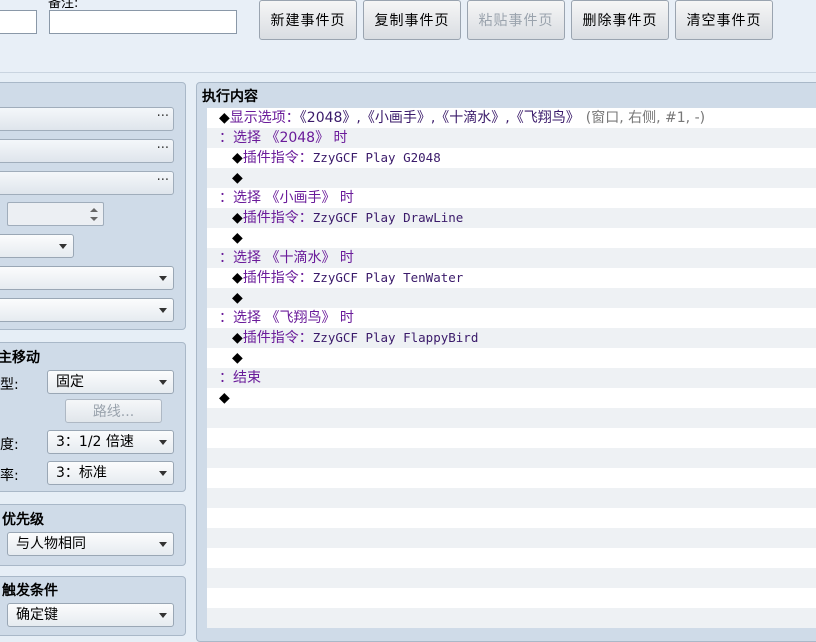 The image size is (816, 642). Describe the element at coordinates (290, 138) in the screenshot. I see `command-name: 选择 《2048》 时` at that location.